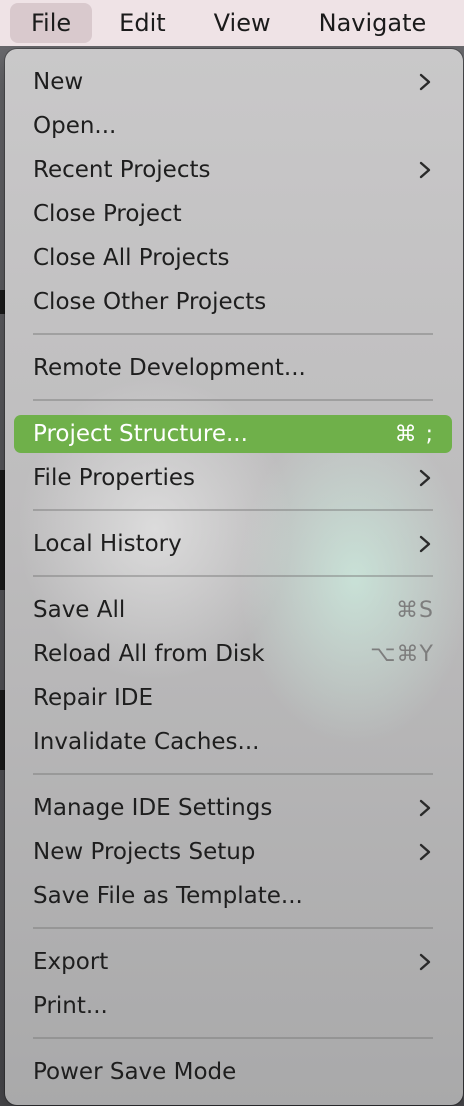 This screenshot has height=1106, width=464. What do you see at coordinates (79, 610) in the screenshot?
I see `menu-item-label: Save All` at bounding box center [79, 610].